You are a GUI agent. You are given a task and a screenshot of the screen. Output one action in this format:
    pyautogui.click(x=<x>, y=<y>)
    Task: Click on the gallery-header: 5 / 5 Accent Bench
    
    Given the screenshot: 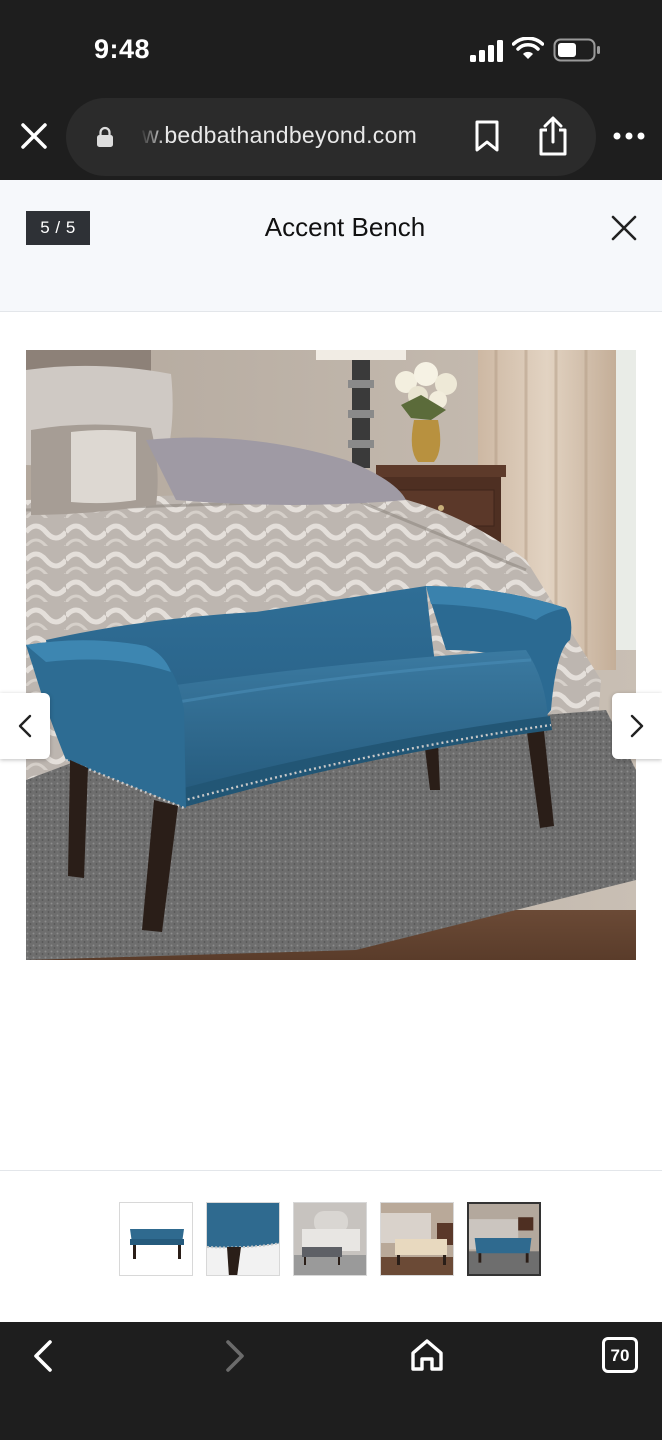 What is the action you would take?
    pyautogui.click(x=331, y=246)
    